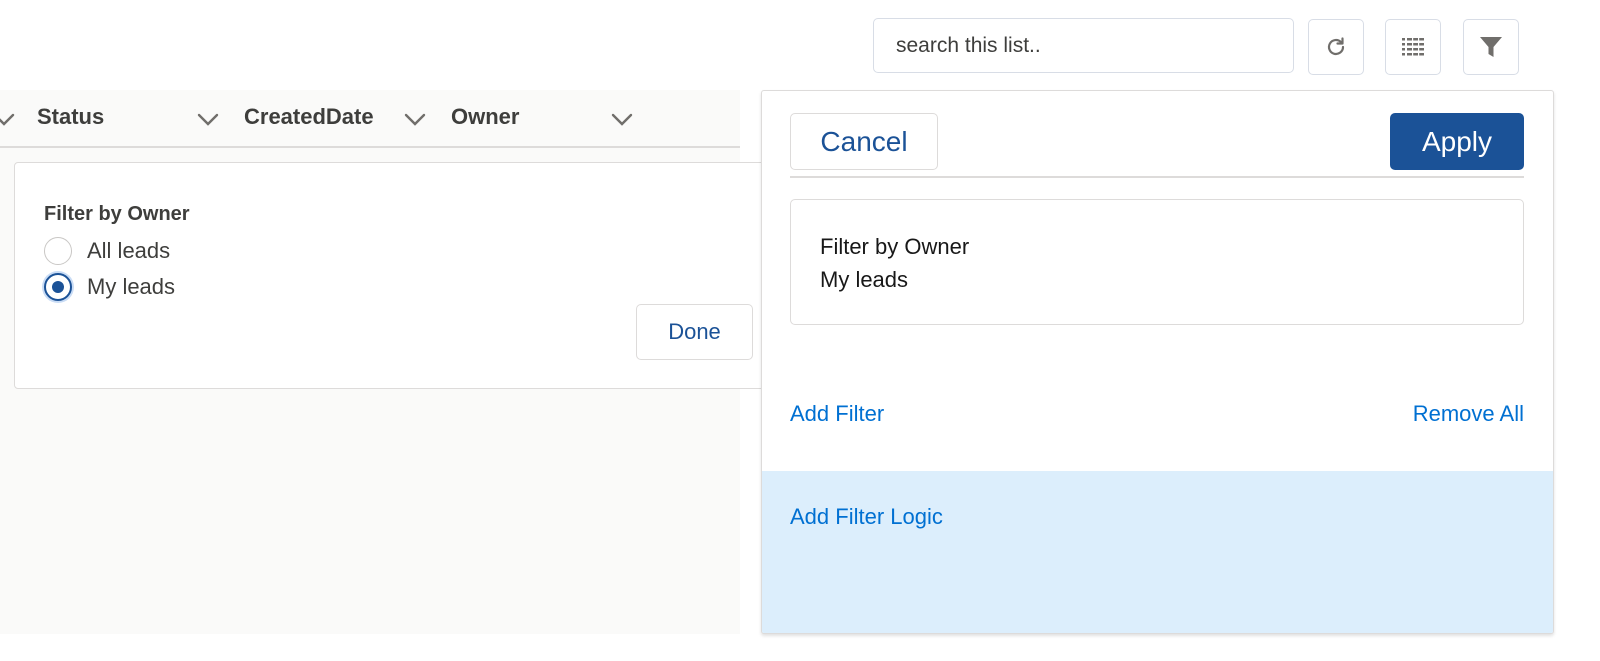 The width and height of the screenshot is (1600, 661). What do you see at coordinates (70, 117) in the screenshot?
I see `column-header-status: Status` at bounding box center [70, 117].